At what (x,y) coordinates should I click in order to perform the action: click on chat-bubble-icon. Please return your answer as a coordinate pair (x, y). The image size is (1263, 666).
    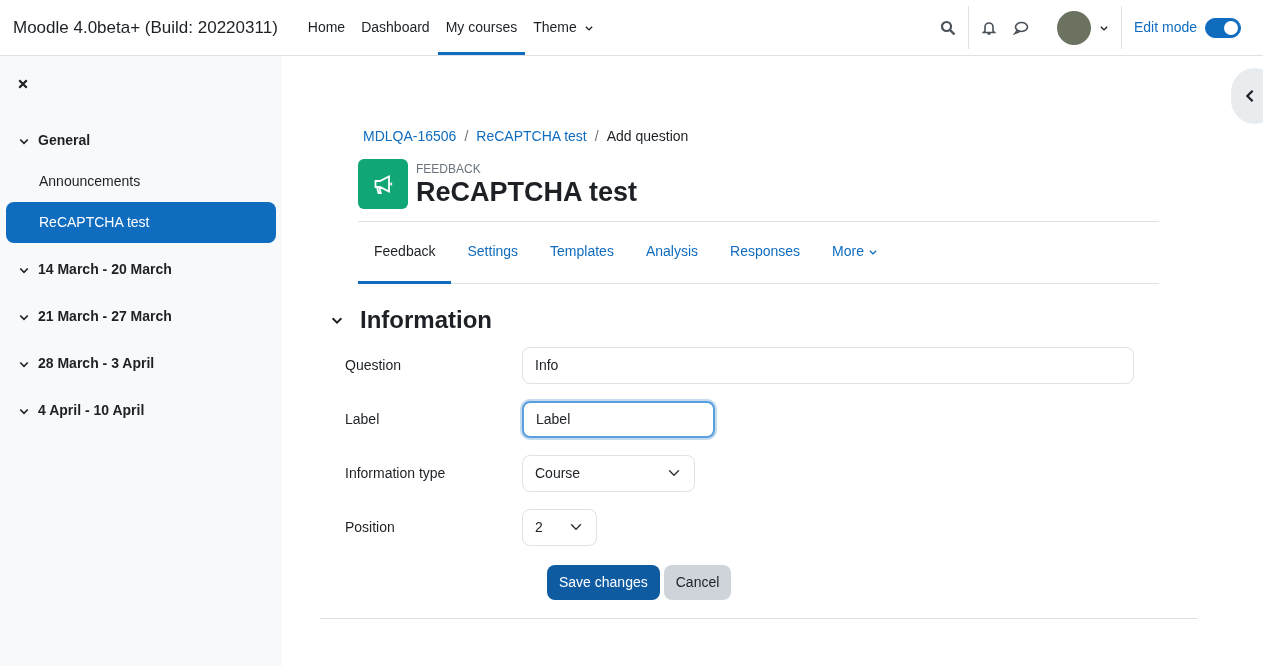
    Looking at the image, I should click on (1020, 27).